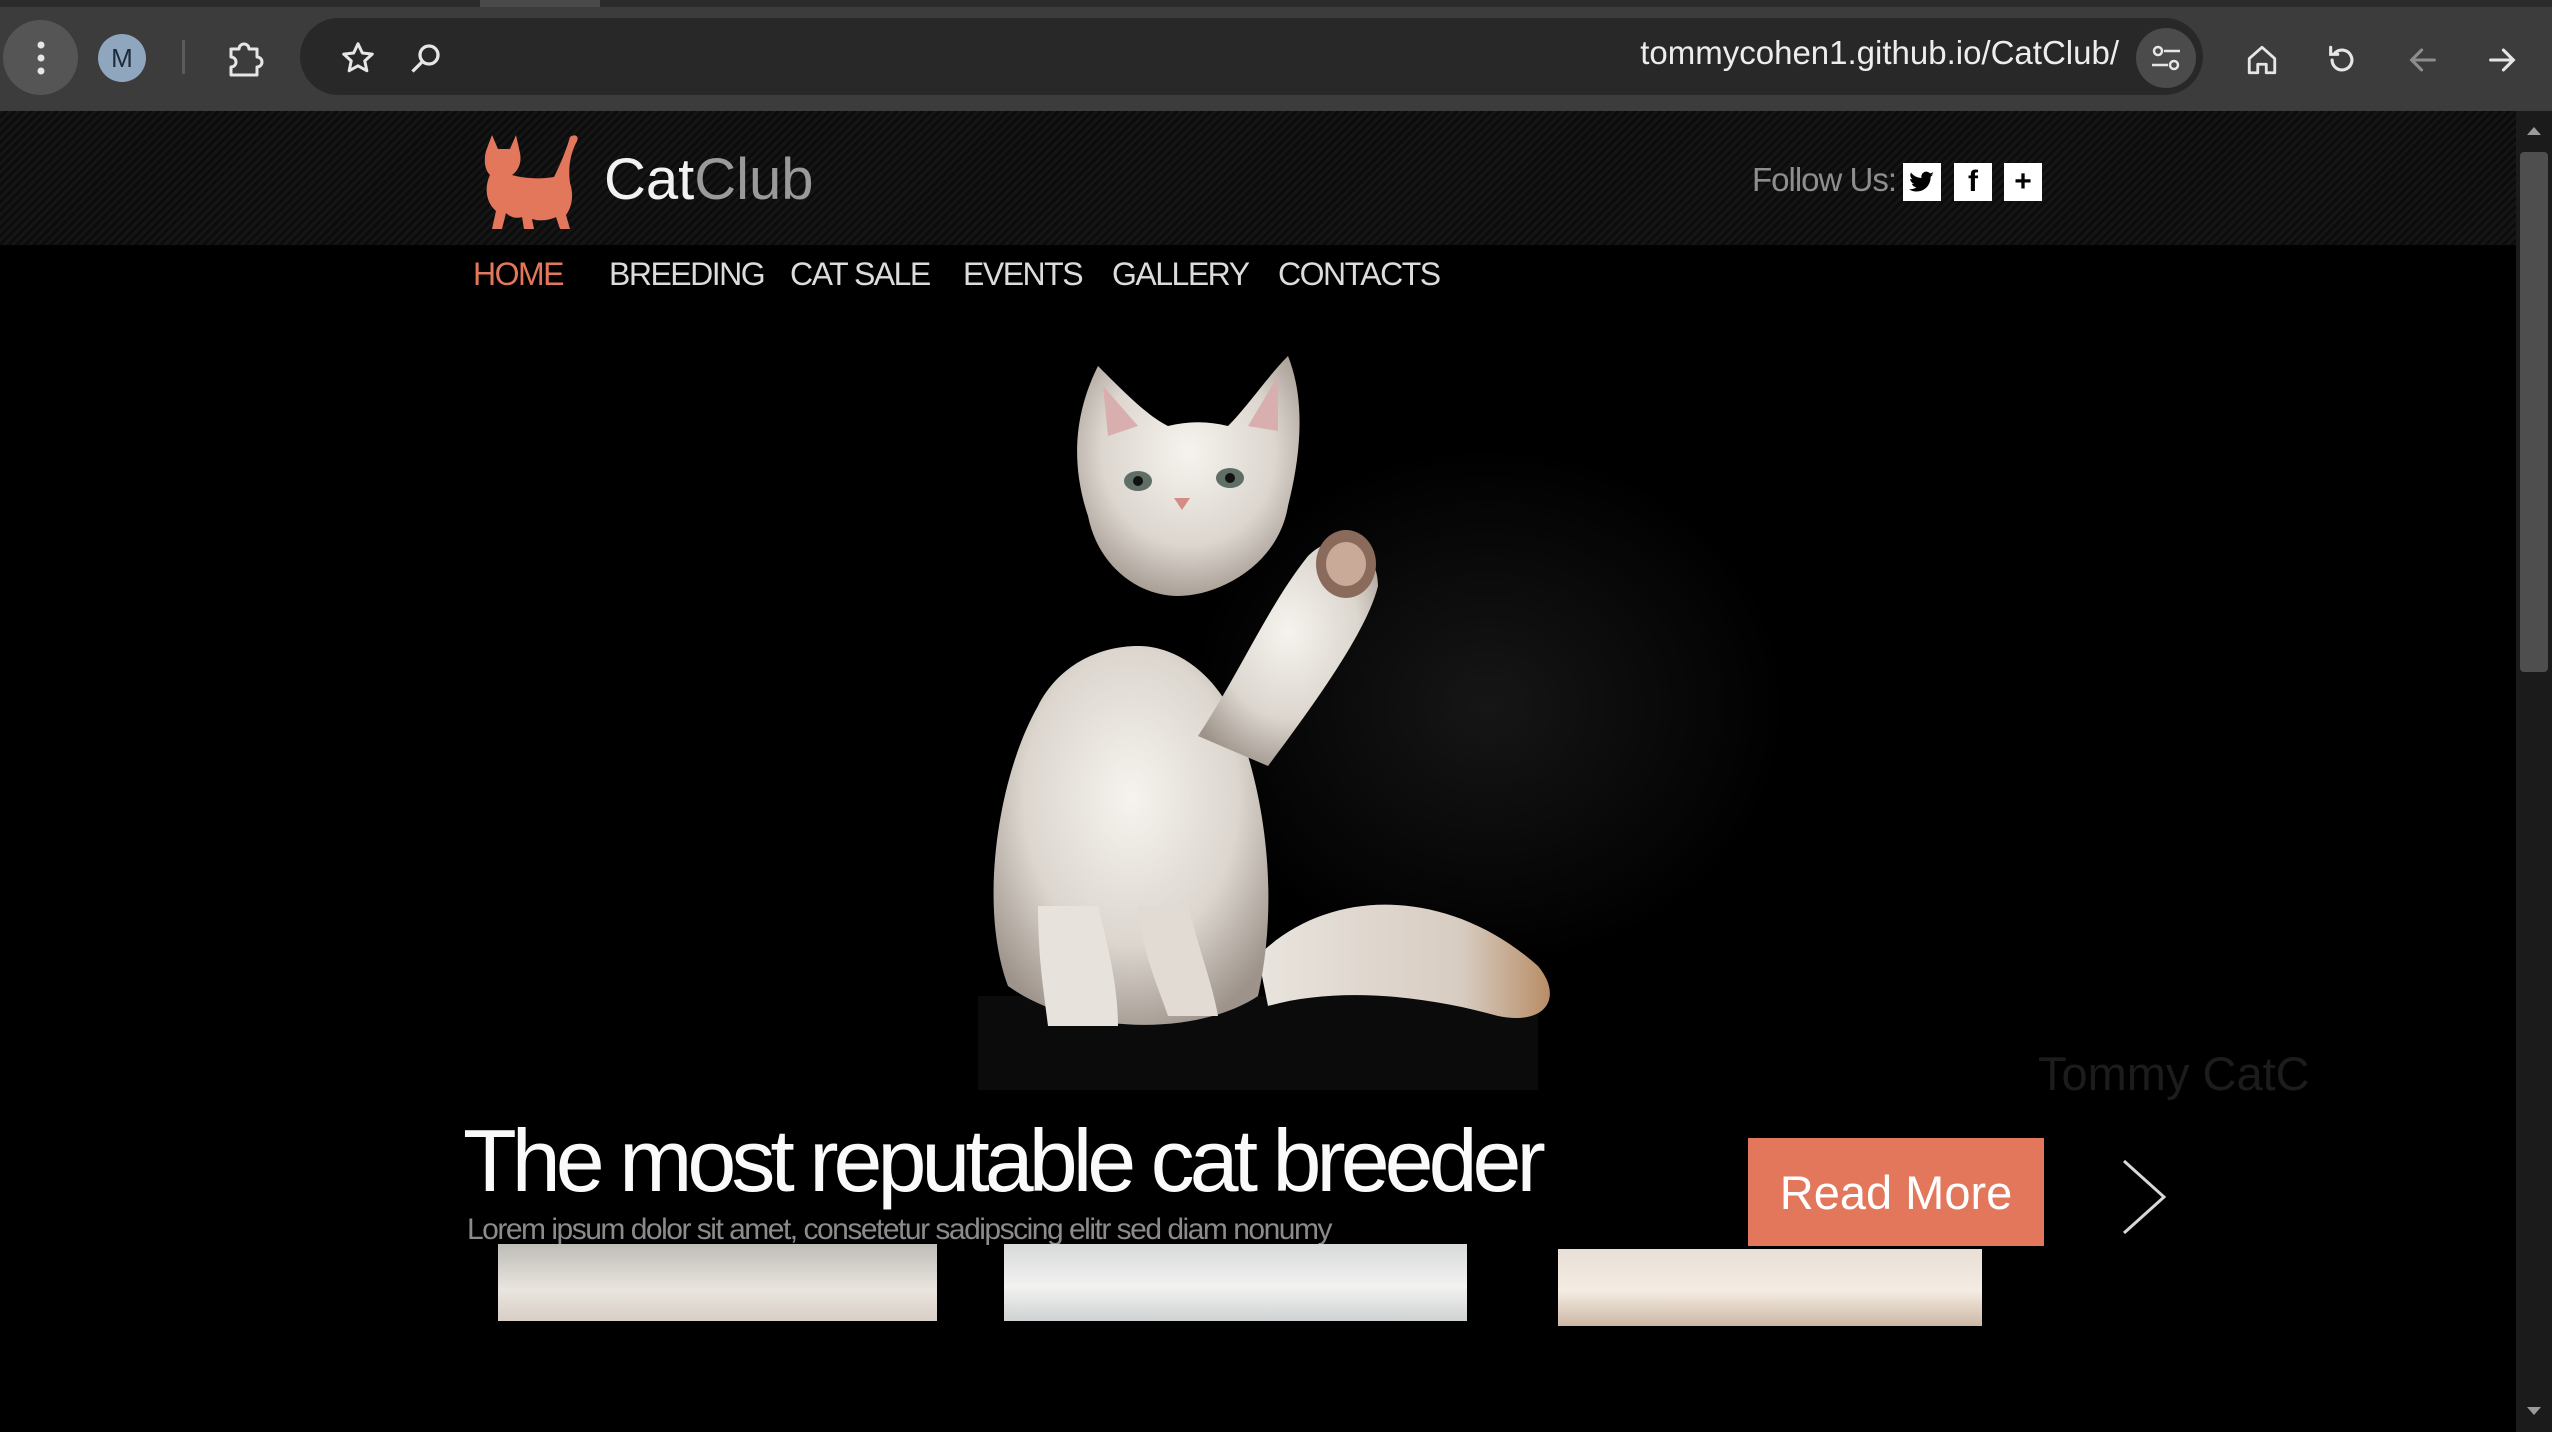 Image resolution: width=2552 pixels, height=1432 pixels. What do you see at coordinates (529, 180) in the screenshot?
I see `cat-logo-icon` at bounding box center [529, 180].